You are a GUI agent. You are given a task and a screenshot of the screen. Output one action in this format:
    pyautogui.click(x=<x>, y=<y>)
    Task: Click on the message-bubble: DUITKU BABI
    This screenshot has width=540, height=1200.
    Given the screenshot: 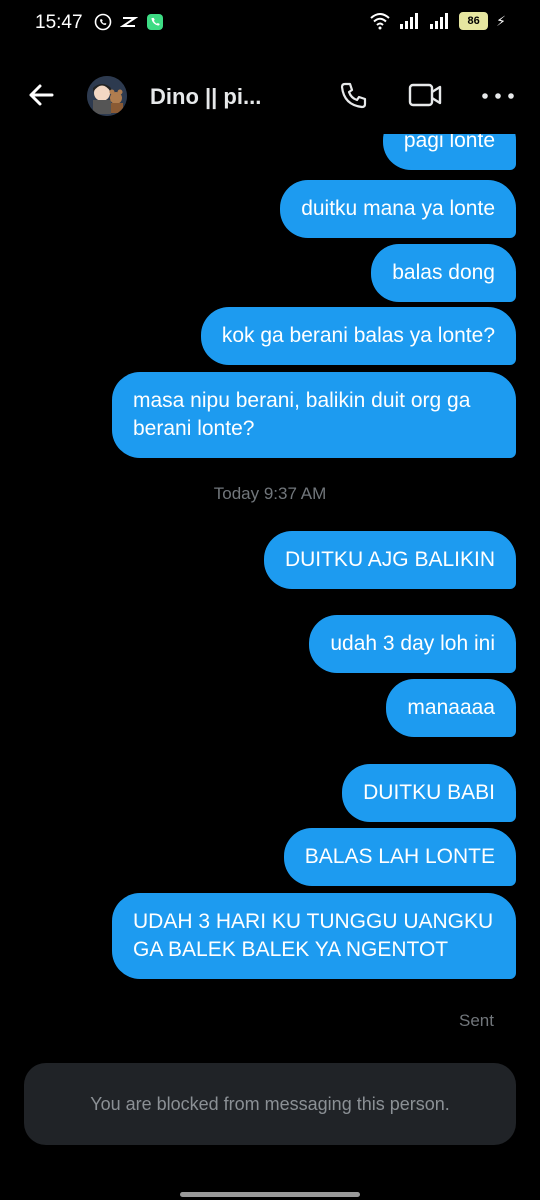 What is the action you would take?
    pyautogui.click(x=429, y=793)
    